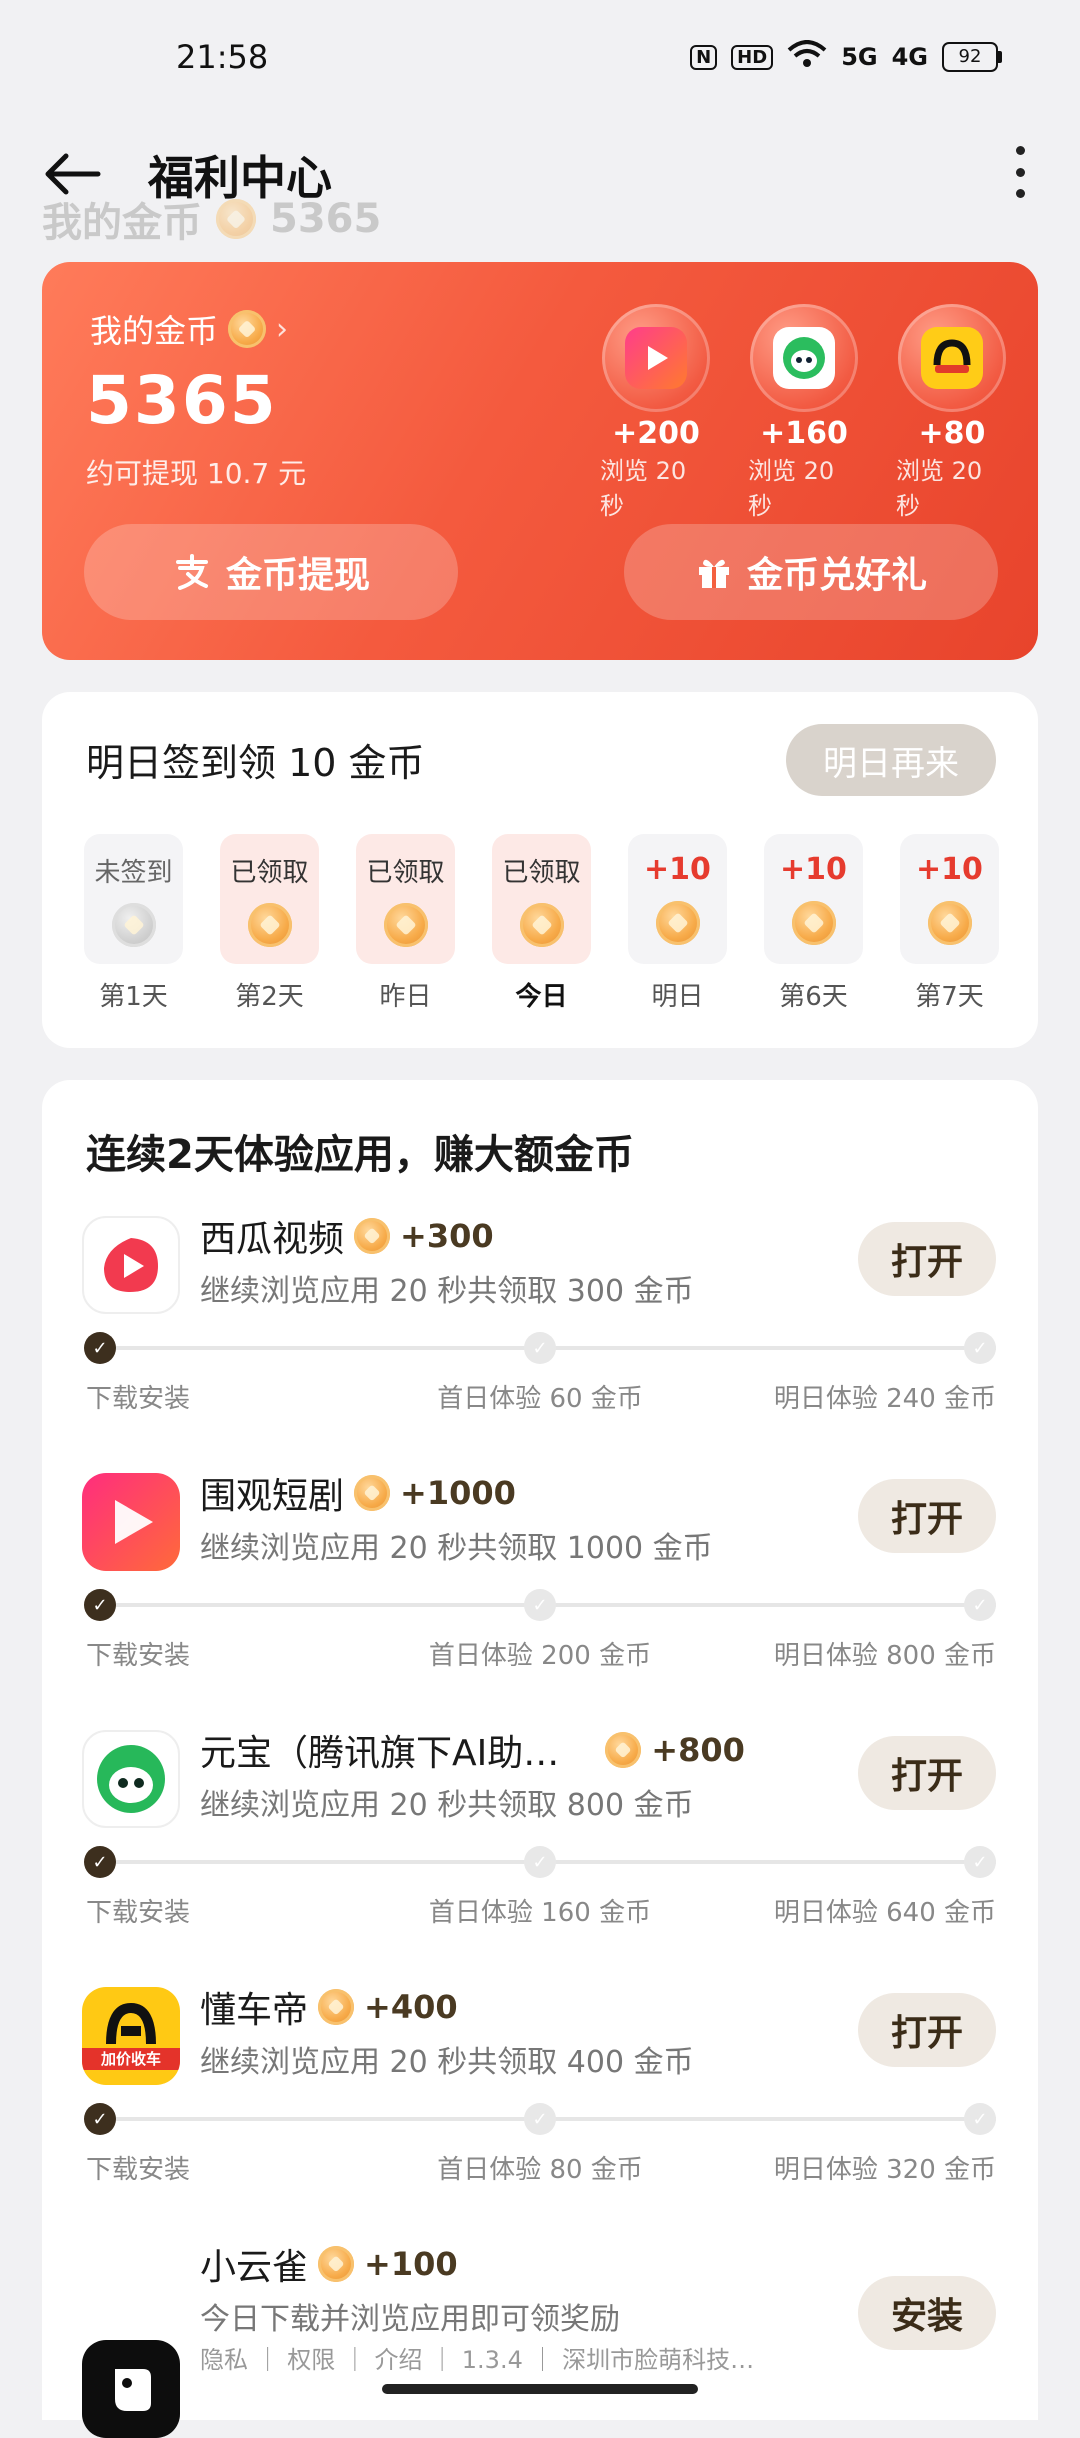  What do you see at coordinates (540, 2389) in the screenshot?
I see `home-indicator` at bounding box center [540, 2389].